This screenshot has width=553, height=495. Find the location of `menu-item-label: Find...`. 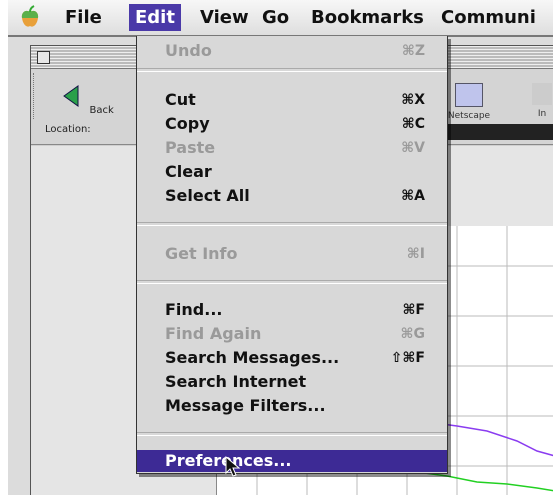

menu-item-label: Find... is located at coordinates (194, 309).